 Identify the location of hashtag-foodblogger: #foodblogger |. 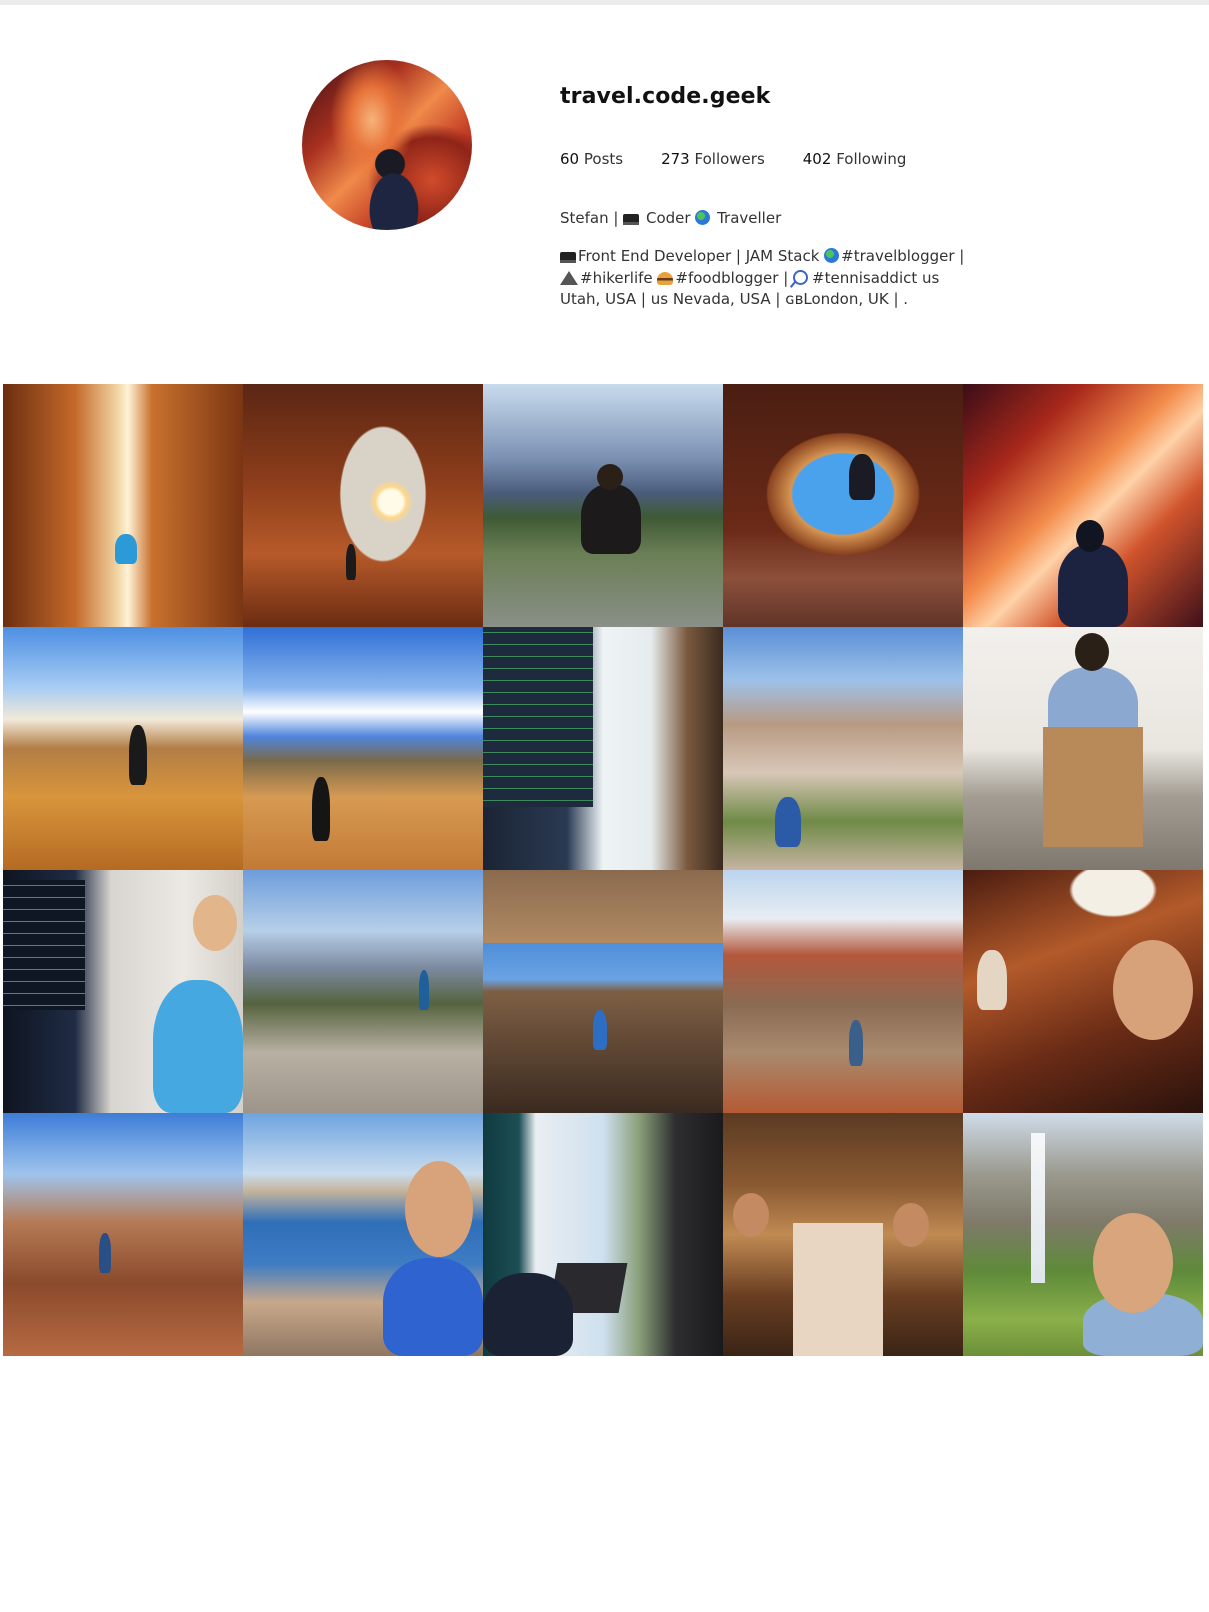
(734, 278).